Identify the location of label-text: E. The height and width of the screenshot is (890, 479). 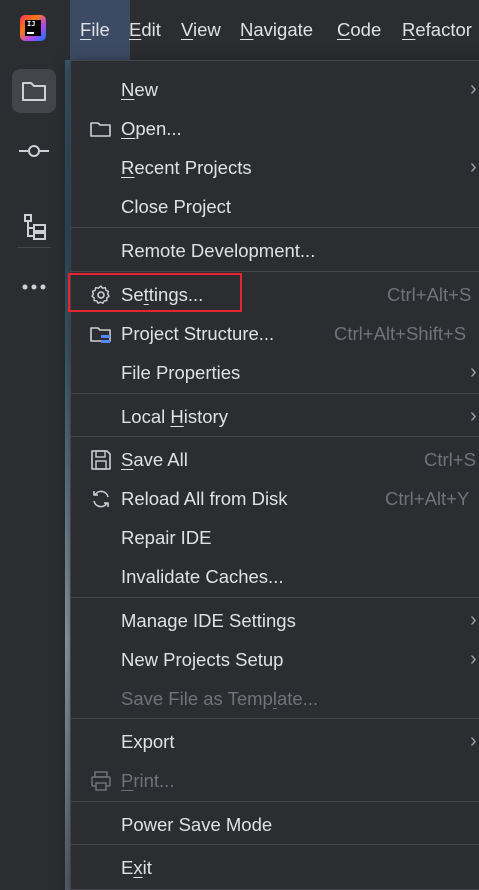
(127, 867).